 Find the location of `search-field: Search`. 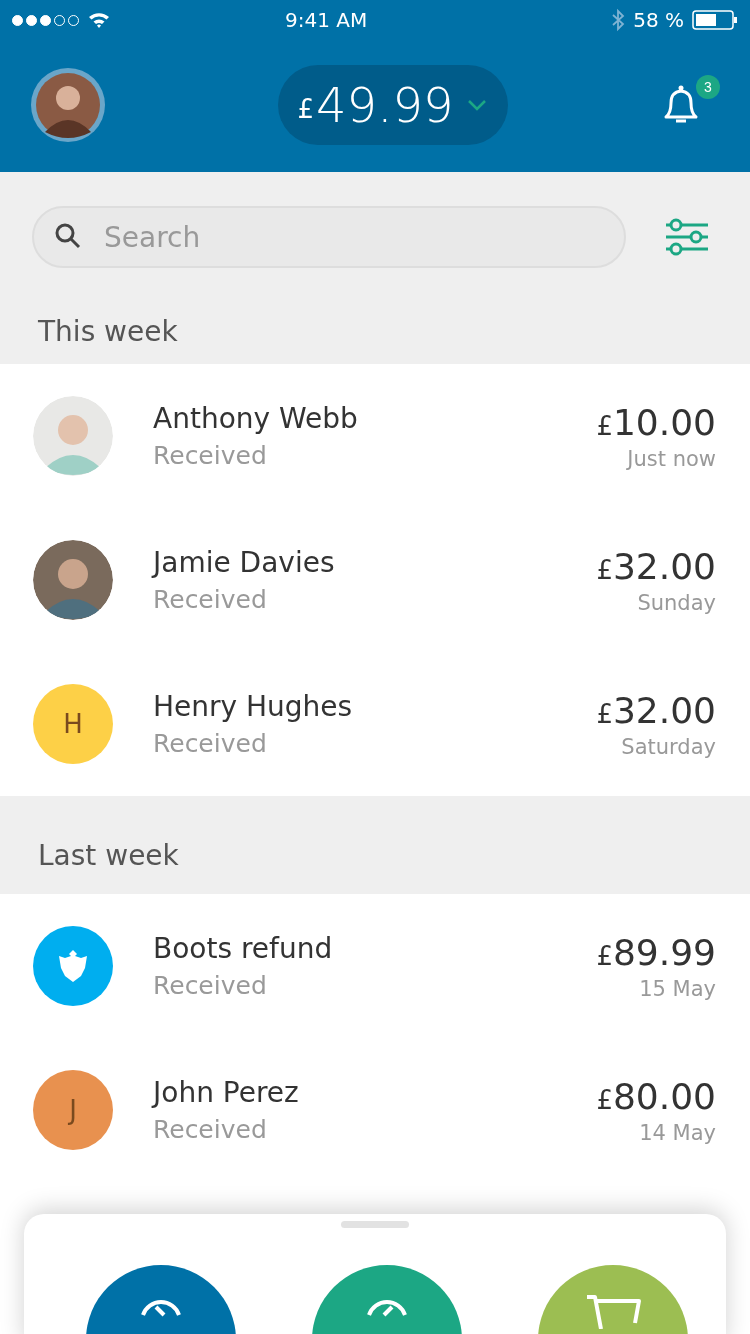

search-field: Search is located at coordinates (329, 237).